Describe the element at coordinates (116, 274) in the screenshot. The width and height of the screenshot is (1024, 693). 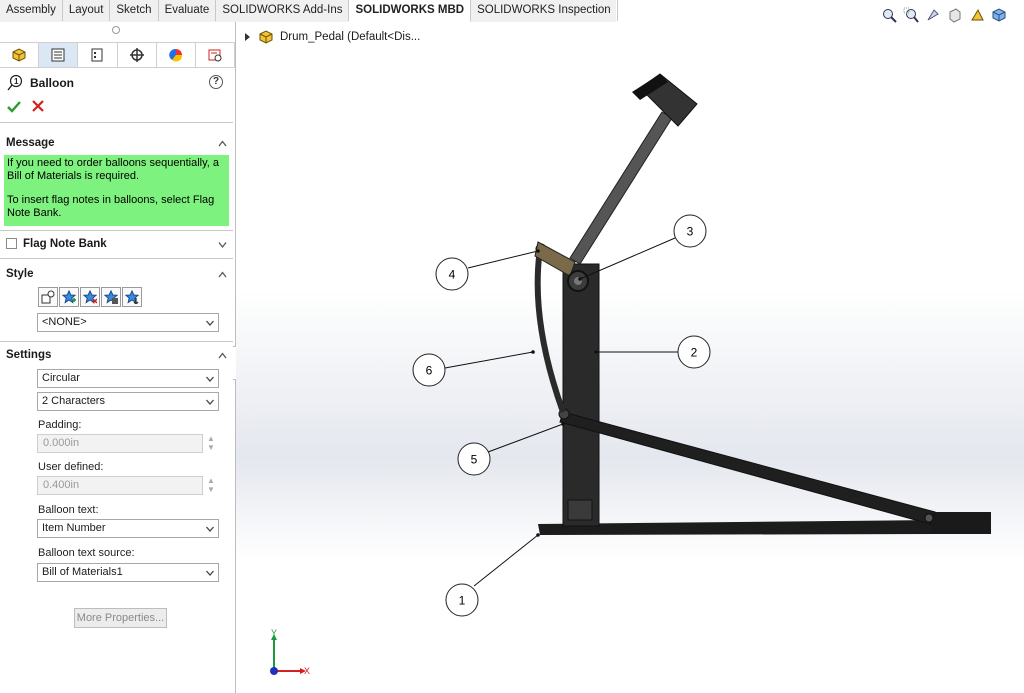
I see `style-section-header: Style` at that location.